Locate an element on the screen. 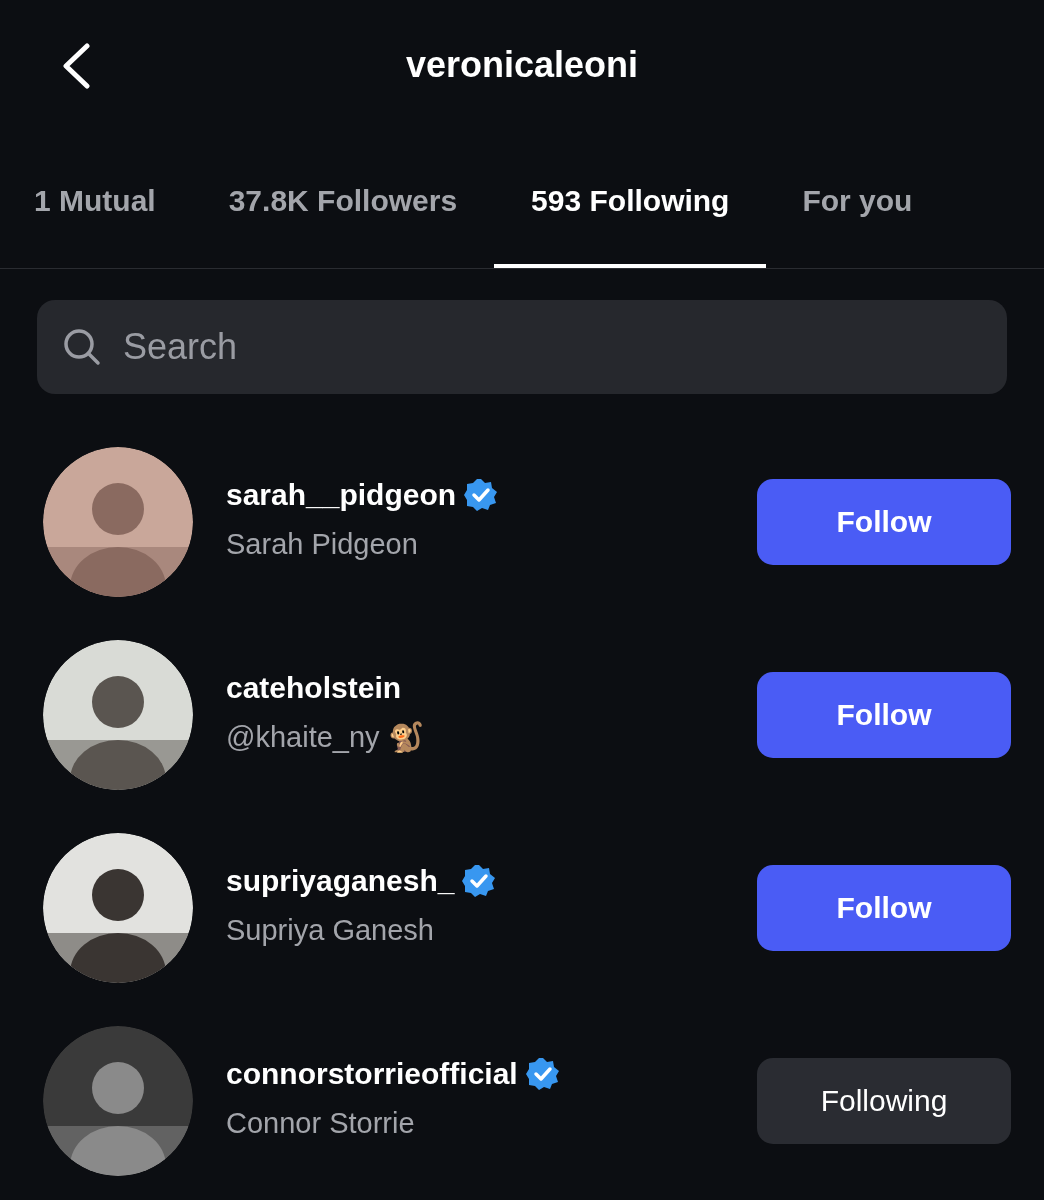 Image resolution: width=1044 pixels, height=1200 pixels. username: cateholstein is located at coordinates (314, 688).